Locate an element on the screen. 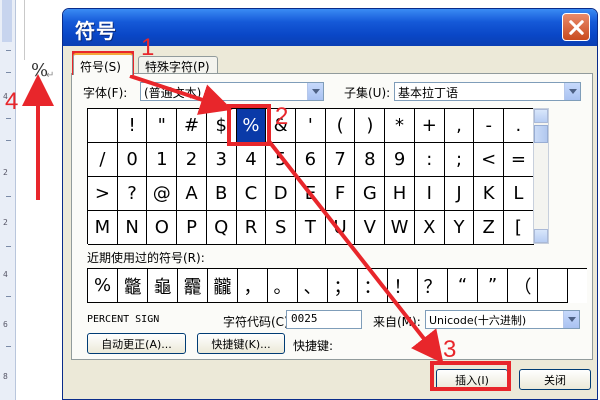  symbol-cell: = is located at coordinates (519, 160).